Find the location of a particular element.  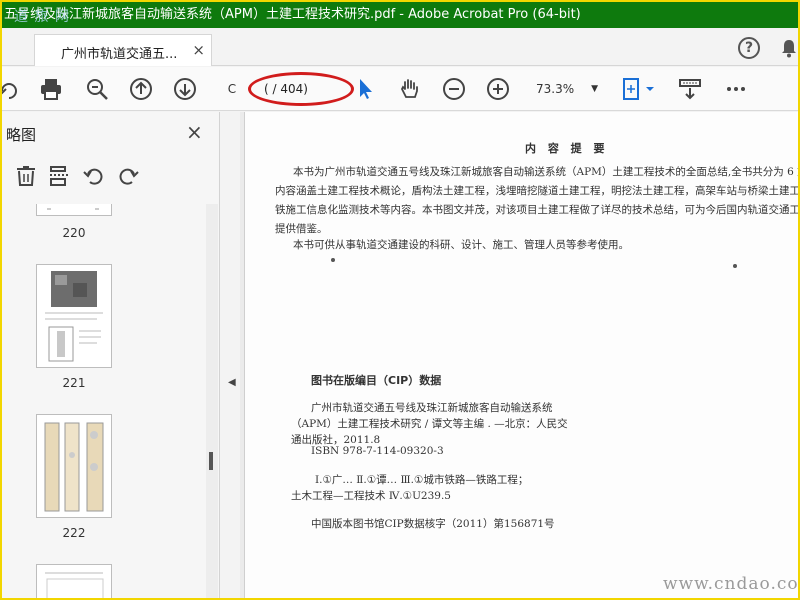

cip-heading: 图书在版编目（CIP）数据 is located at coordinates (376, 380).